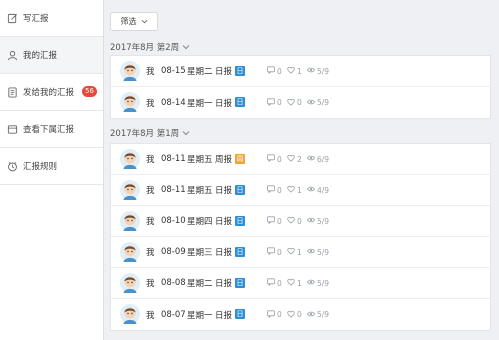 The width and height of the screenshot is (499, 340). What do you see at coordinates (12, 92) in the screenshot?
I see `document-icon` at bounding box center [12, 92].